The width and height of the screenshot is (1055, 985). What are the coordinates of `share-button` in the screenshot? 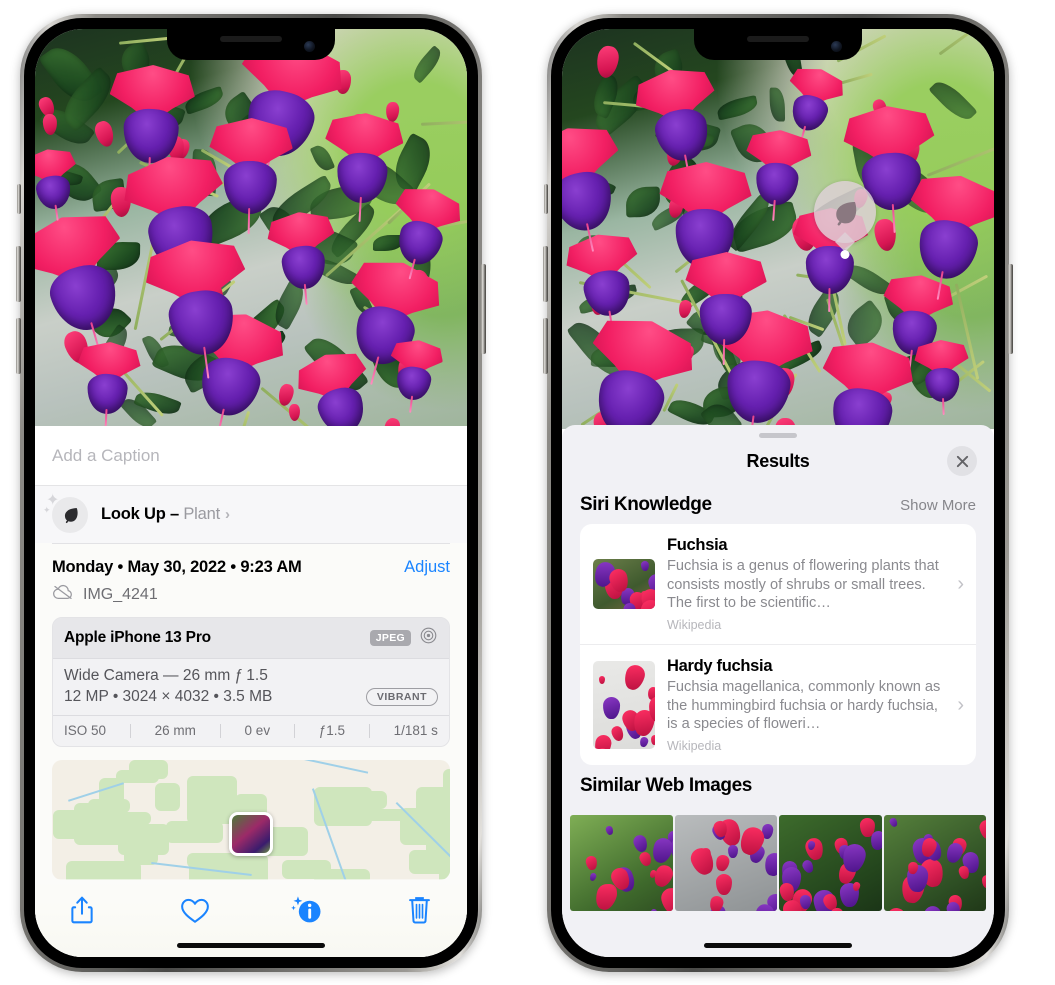 It's located at (82, 910).